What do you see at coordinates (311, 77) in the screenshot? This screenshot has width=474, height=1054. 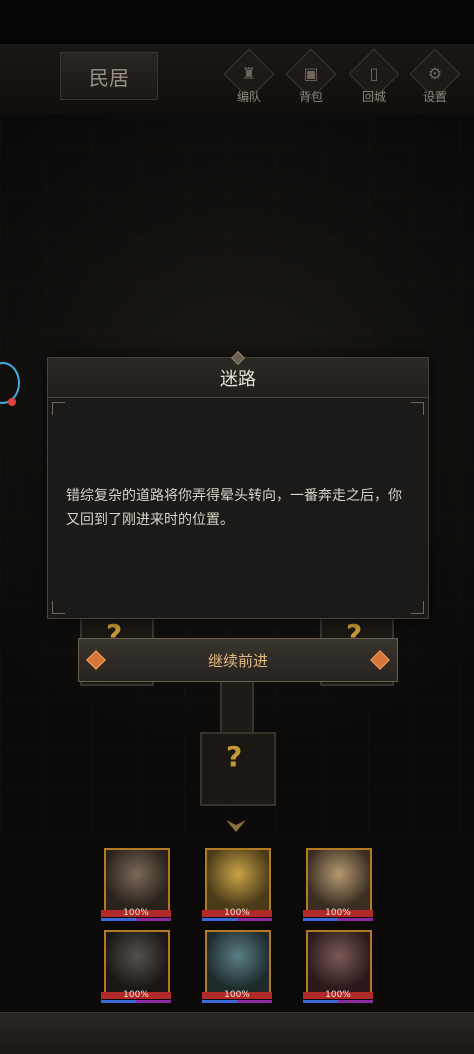 I see `backpack-button: ▣ 背包` at bounding box center [311, 77].